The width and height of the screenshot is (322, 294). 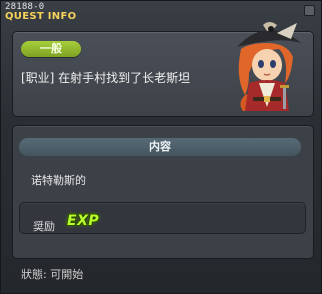 What do you see at coordinates (83, 221) in the screenshot?
I see `exp-reward-icon: EXP` at bounding box center [83, 221].